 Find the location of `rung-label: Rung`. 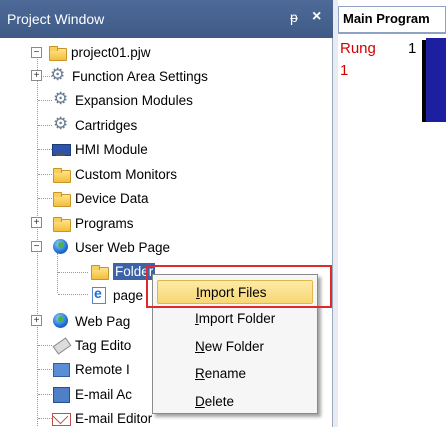

rung-label: Rung is located at coordinates (358, 48).